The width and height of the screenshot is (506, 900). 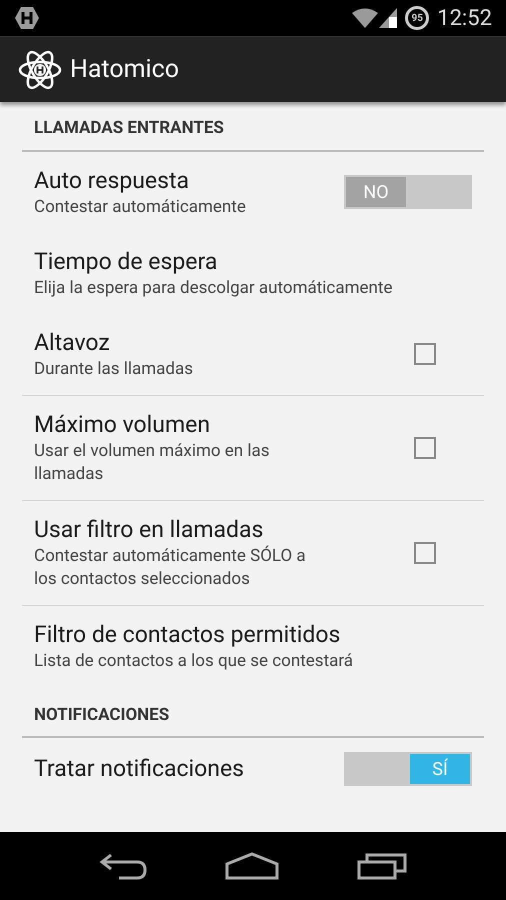 What do you see at coordinates (183, 181) in the screenshot?
I see `setting-title: Auto respuesta` at bounding box center [183, 181].